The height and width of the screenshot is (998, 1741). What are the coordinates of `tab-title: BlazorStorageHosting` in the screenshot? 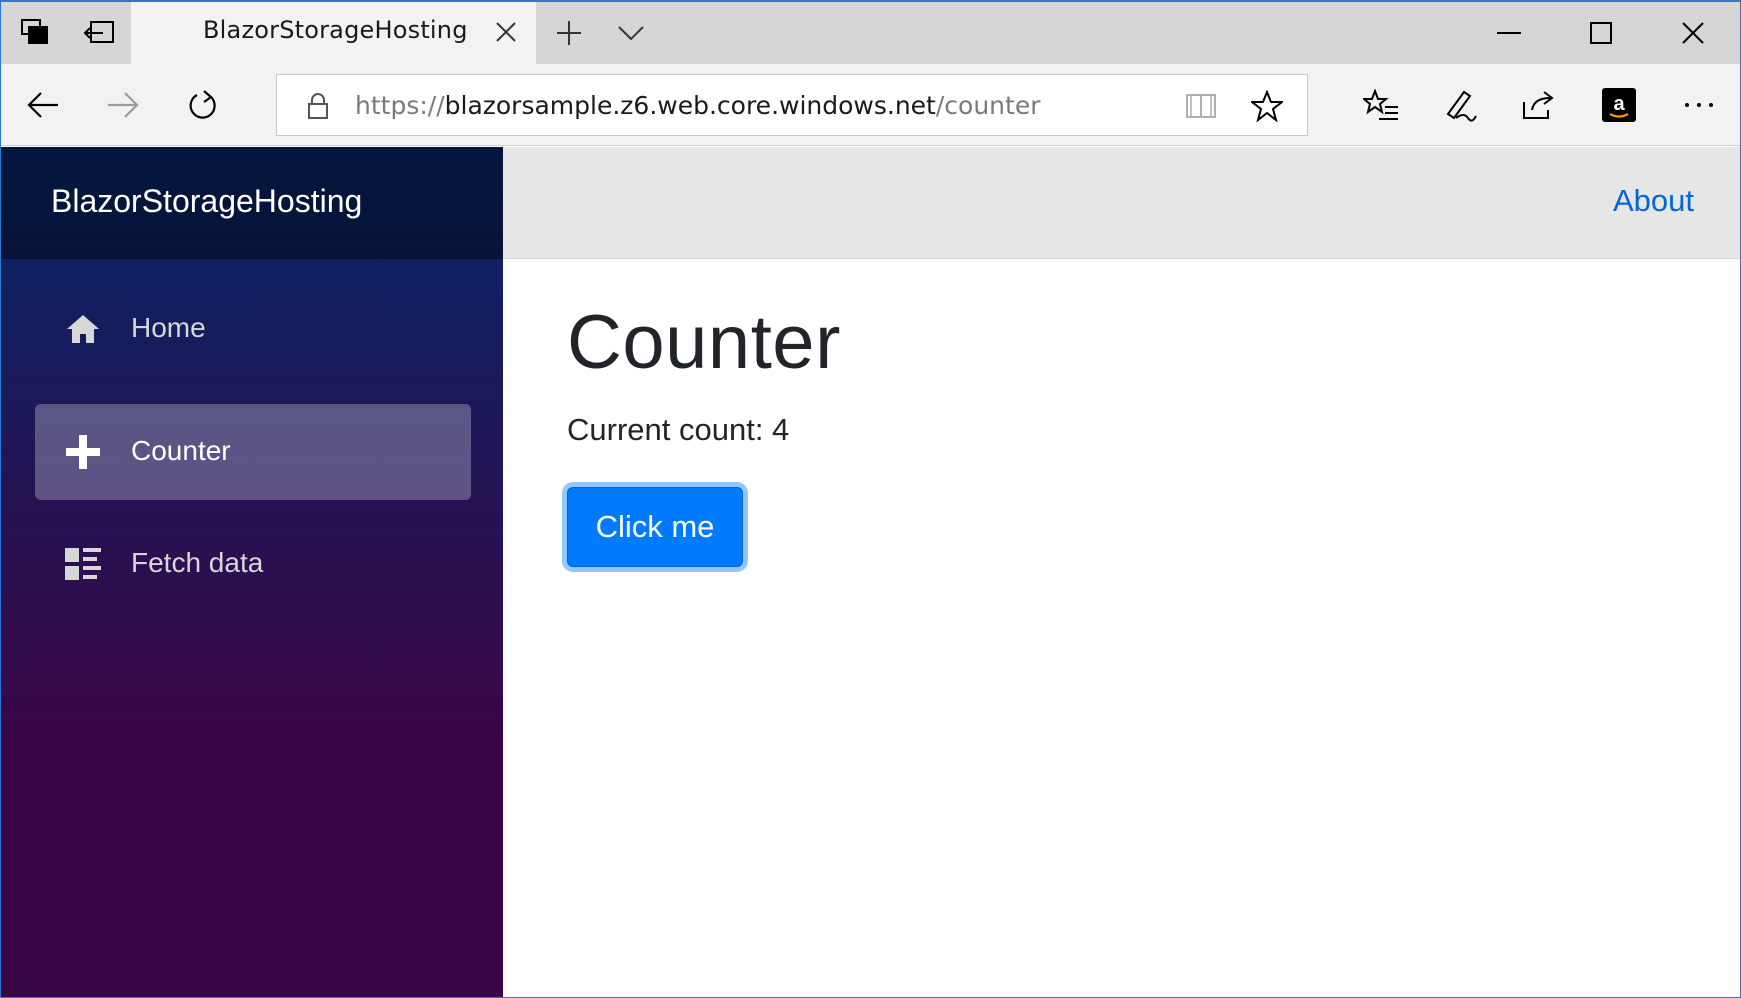 It's located at (335, 30).